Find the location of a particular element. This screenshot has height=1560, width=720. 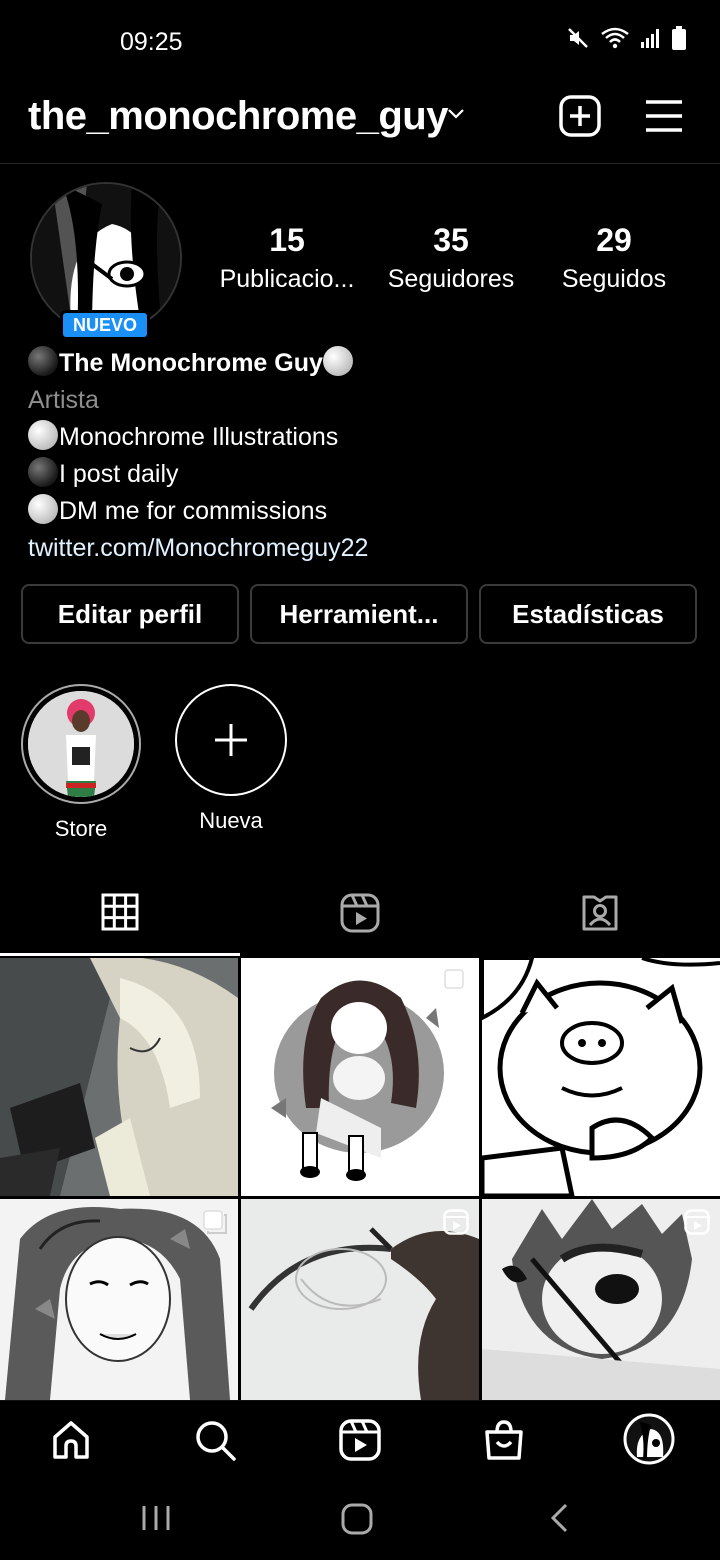

wifi-icon is located at coordinates (615, 38).